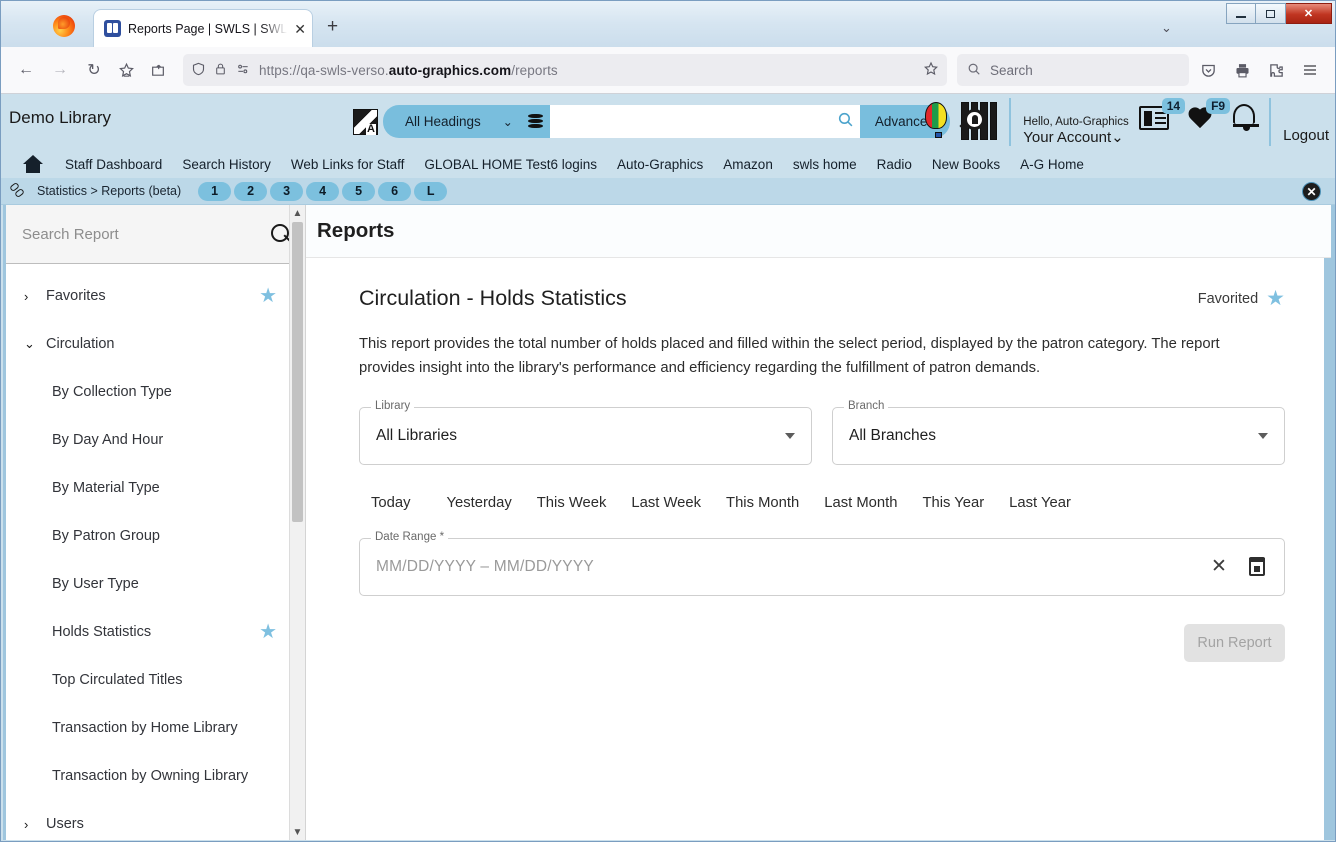 This screenshot has width=1336, height=842. What do you see at coordinates (348, 164) in the screenshot?
I see `navlink-web-links-for-staff: Web Links for Staff` at bounding box center [348, 164].